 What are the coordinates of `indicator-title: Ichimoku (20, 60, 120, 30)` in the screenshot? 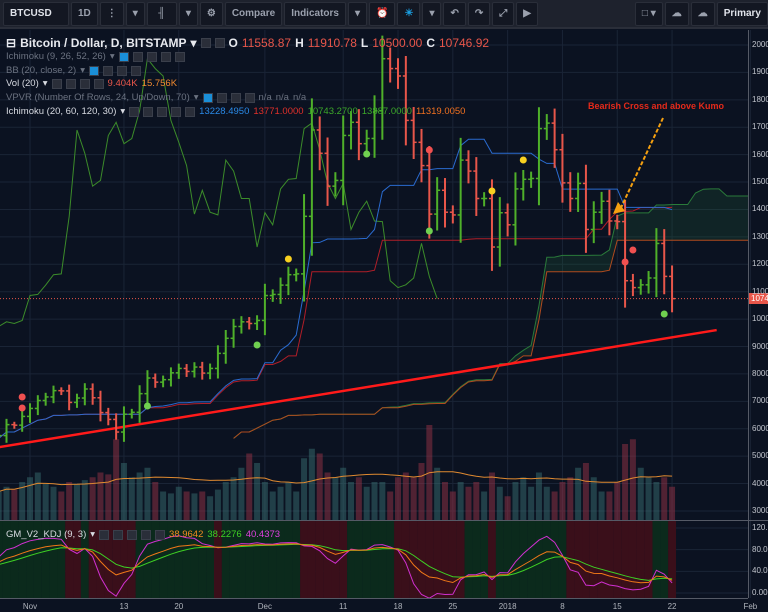 It's located at (61, 111).